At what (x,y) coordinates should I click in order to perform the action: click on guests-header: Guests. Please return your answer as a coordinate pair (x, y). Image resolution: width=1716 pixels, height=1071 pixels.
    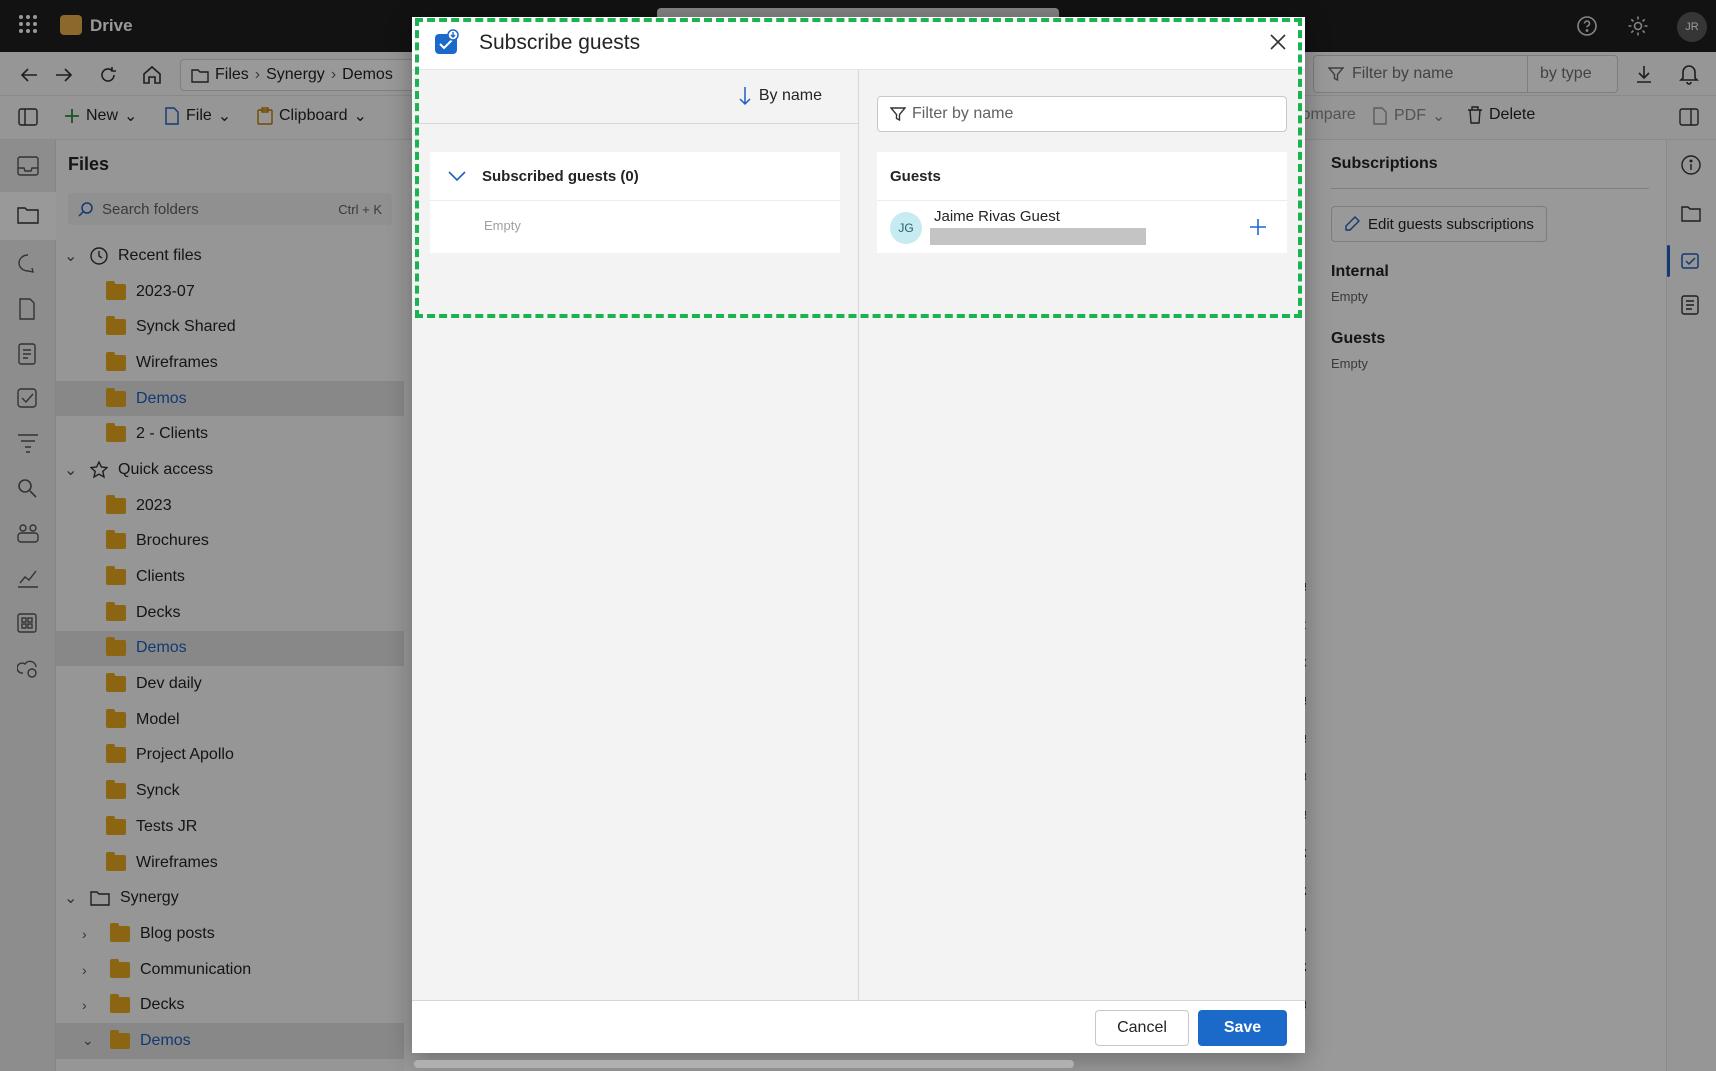
    Looking at the image, I should click on (1082, 176).